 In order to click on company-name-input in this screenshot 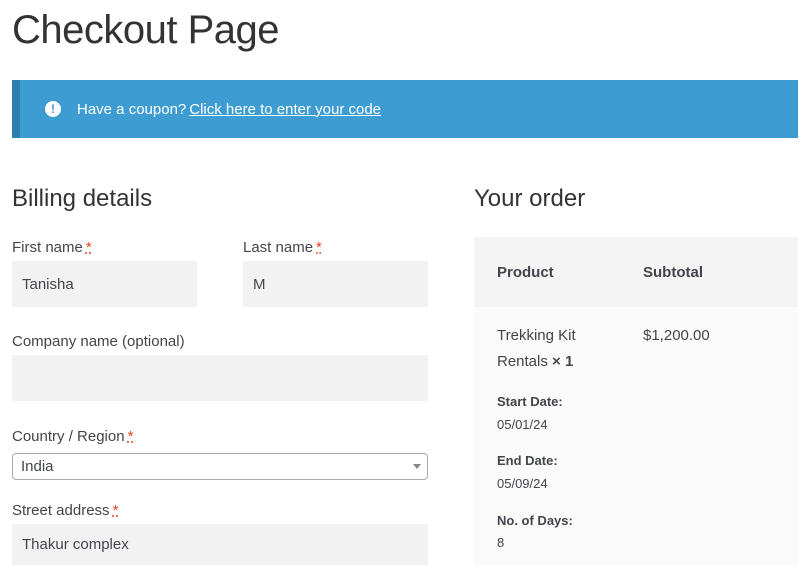, I will do `click(220, 378)`.